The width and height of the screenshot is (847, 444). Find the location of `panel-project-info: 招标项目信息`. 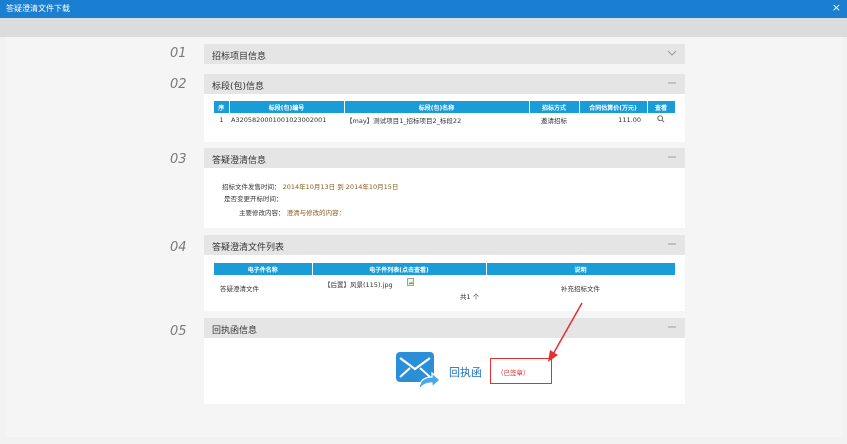

panel-project-info: 招标项目信息 is located at coordinates (444, 54).